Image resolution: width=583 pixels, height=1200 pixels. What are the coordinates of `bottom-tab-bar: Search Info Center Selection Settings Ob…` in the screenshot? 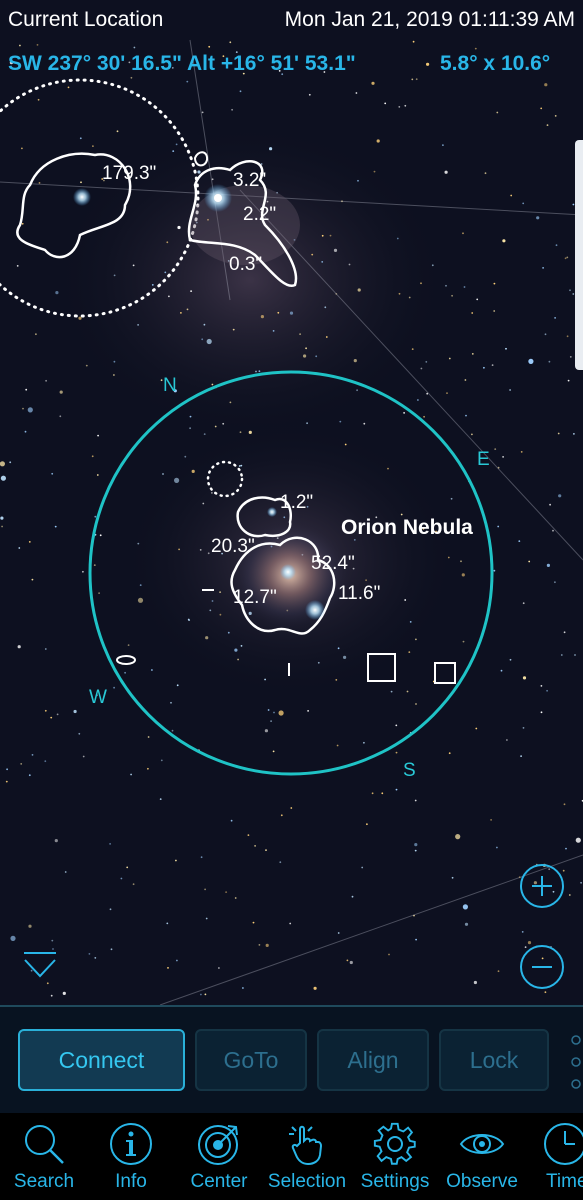 It's located at (291, 1156).